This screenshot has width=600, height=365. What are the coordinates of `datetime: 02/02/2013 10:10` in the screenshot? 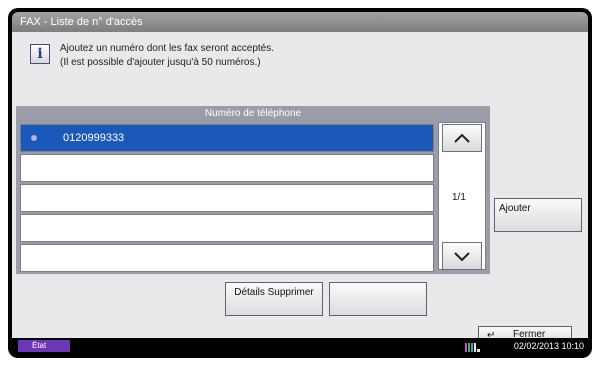 It's located at (548, 346).